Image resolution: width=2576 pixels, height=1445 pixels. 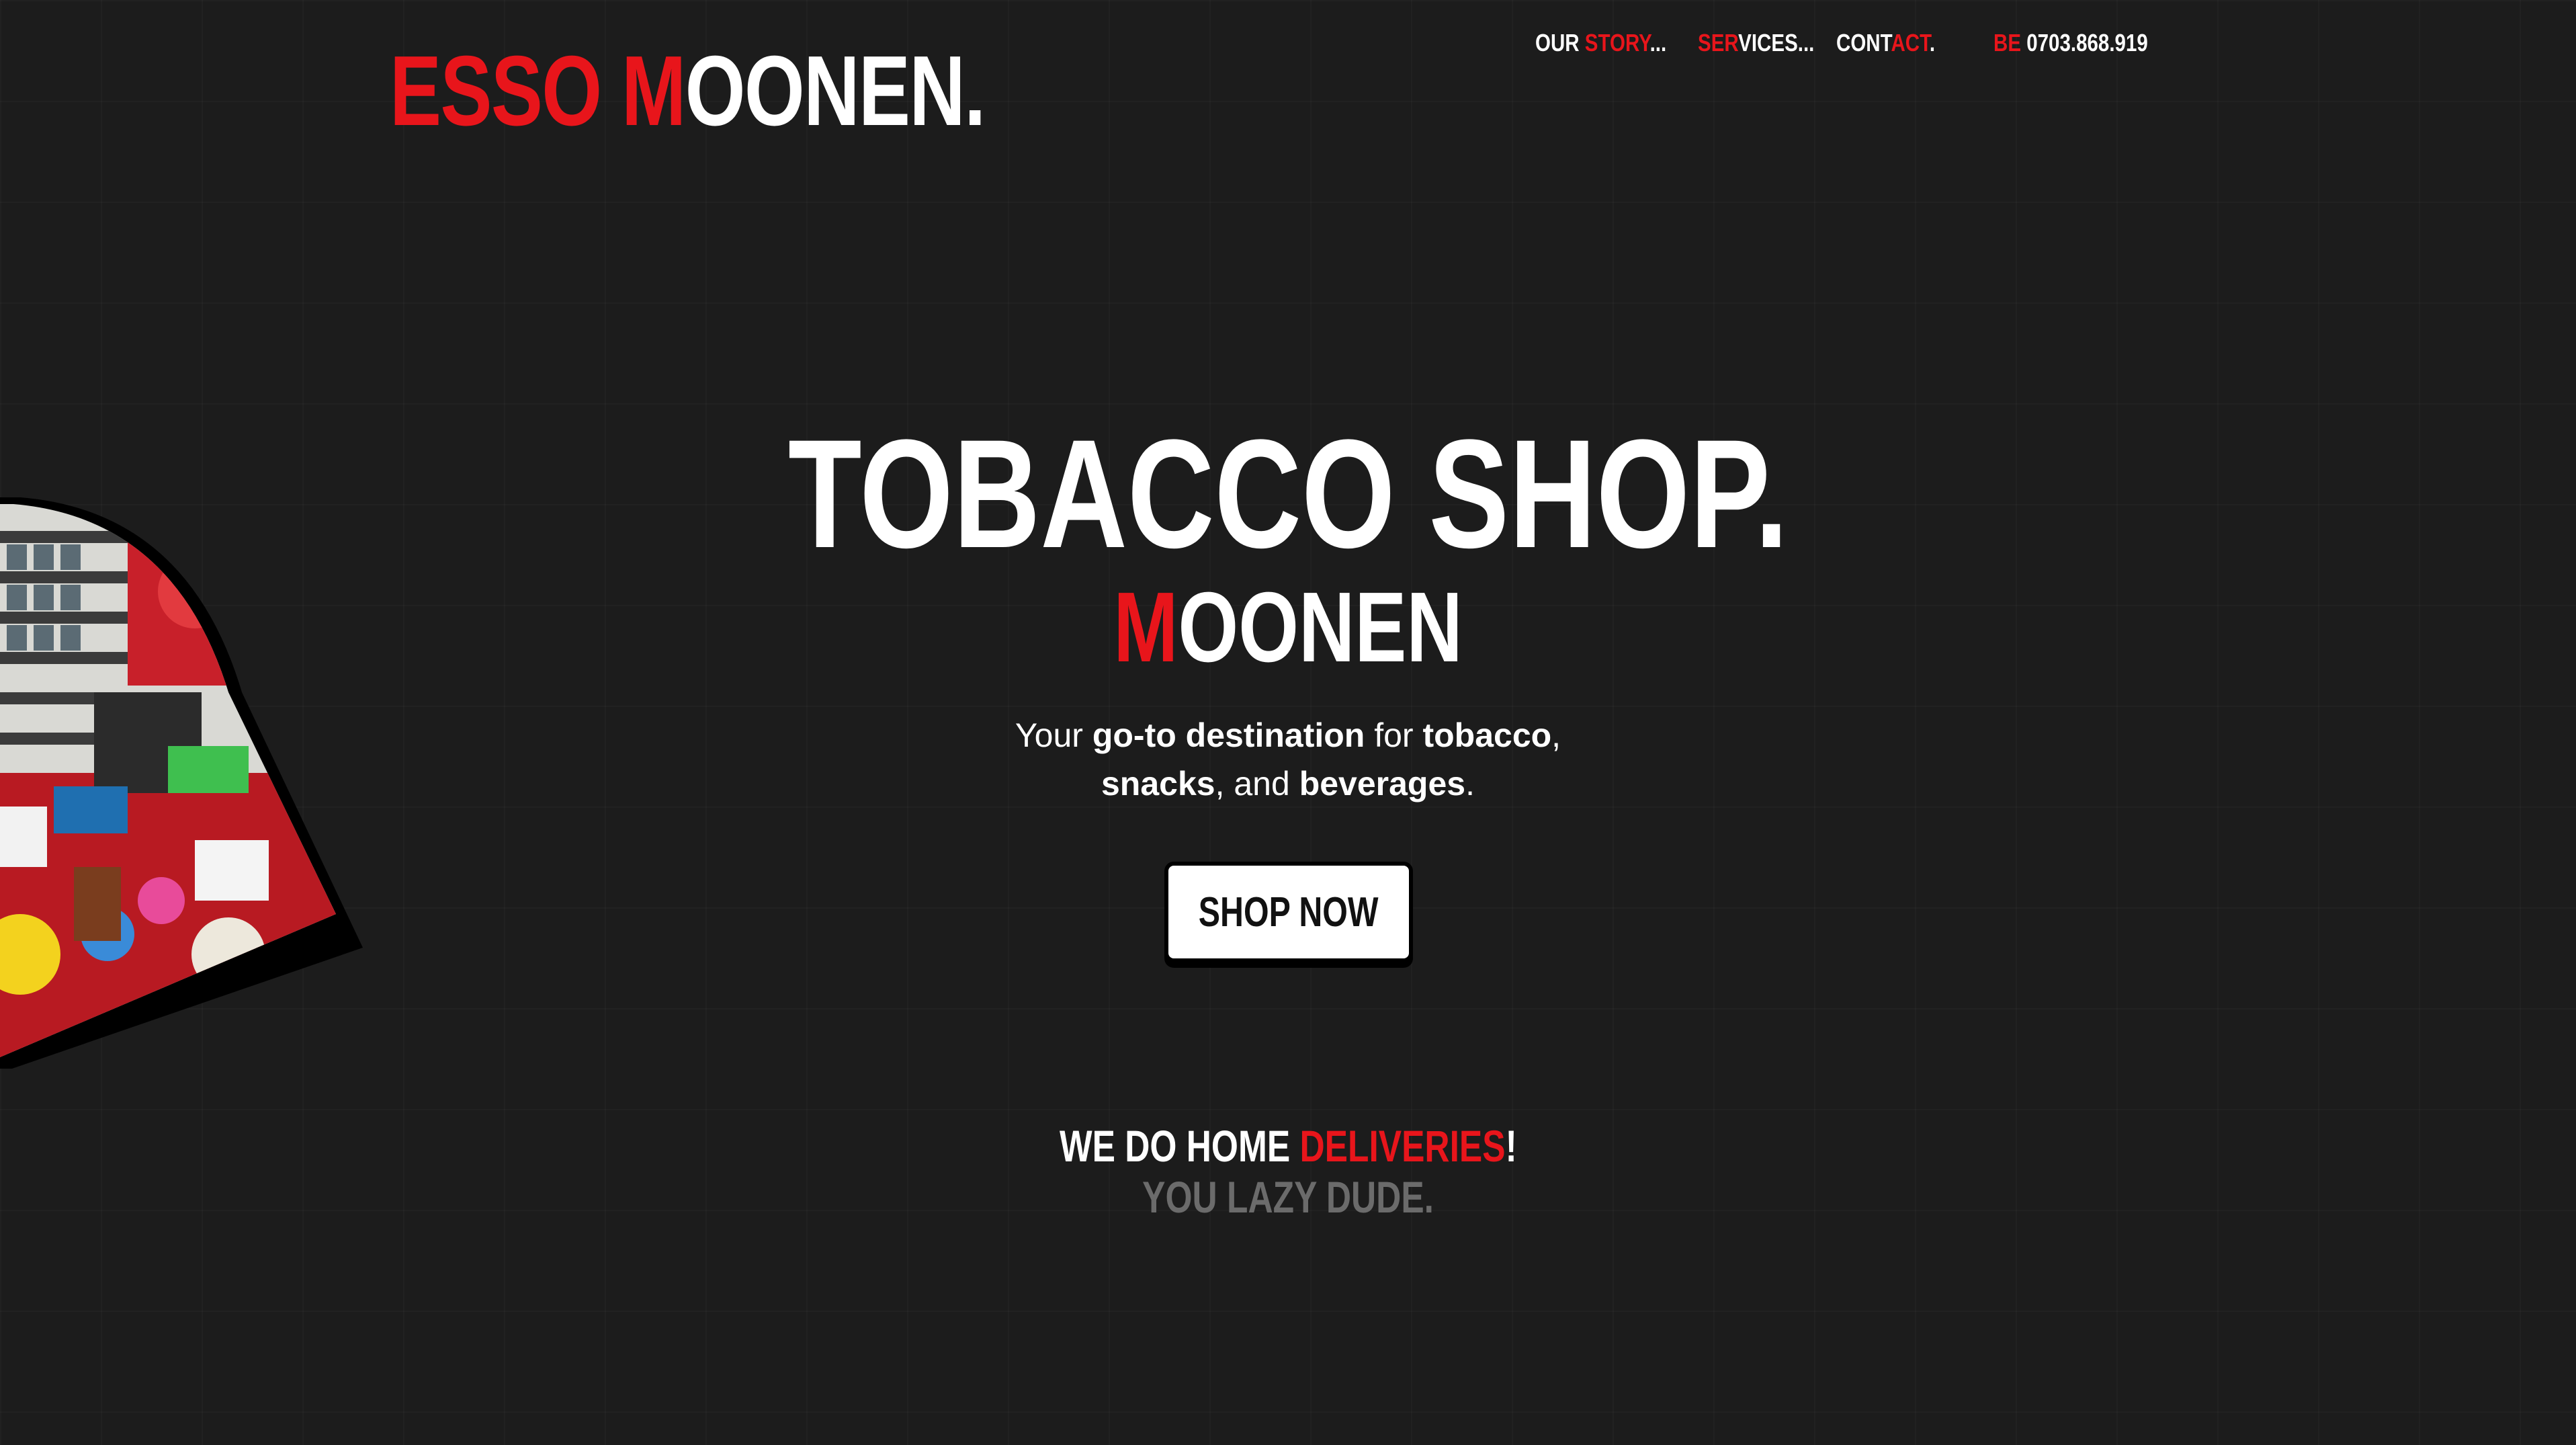 What do you see at coordinates (1320, 627) in the screenshot?
I see `hero-subtitle-rest: OONEN` at bounding box center [1320, 627].